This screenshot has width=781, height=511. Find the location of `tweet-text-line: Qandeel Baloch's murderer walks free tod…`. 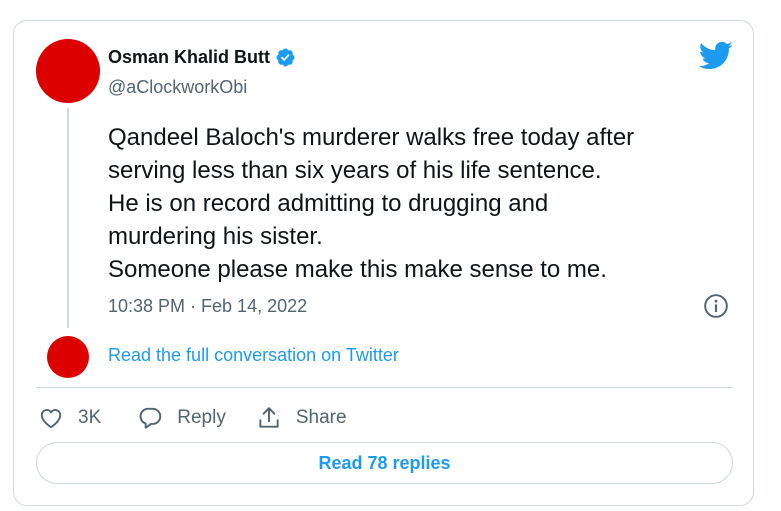

tweet-text-line: Qandeel Baloch's murderer walks free tod… is located at coordinates (371, 137).